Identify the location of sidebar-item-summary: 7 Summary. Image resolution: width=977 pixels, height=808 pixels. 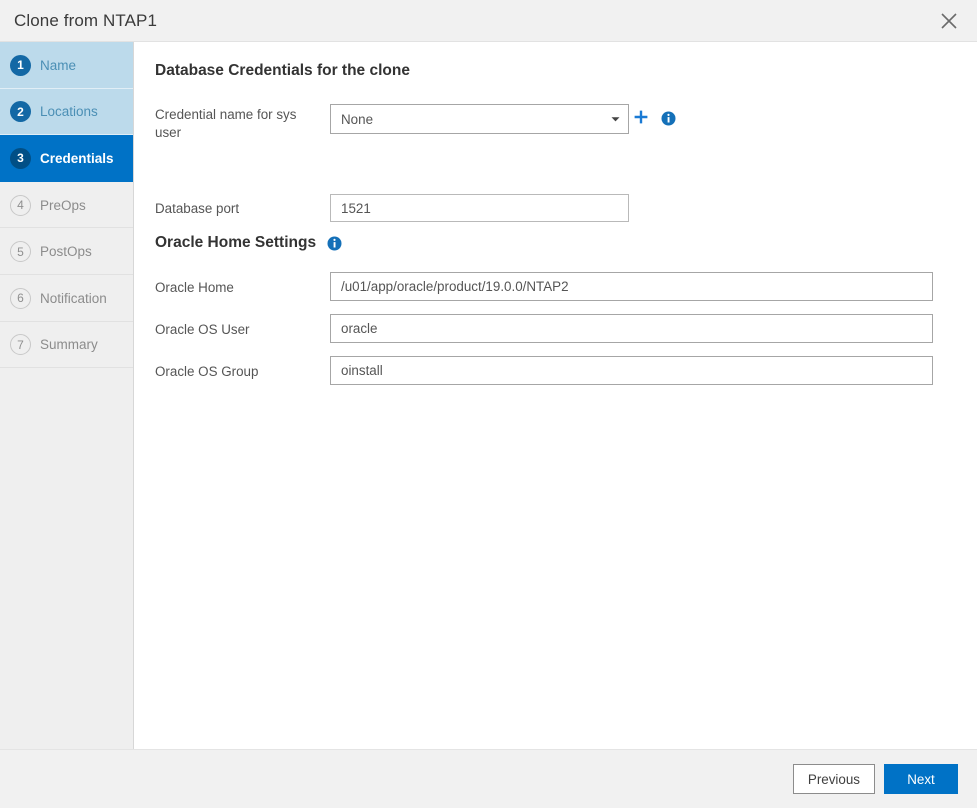
(66, 345).